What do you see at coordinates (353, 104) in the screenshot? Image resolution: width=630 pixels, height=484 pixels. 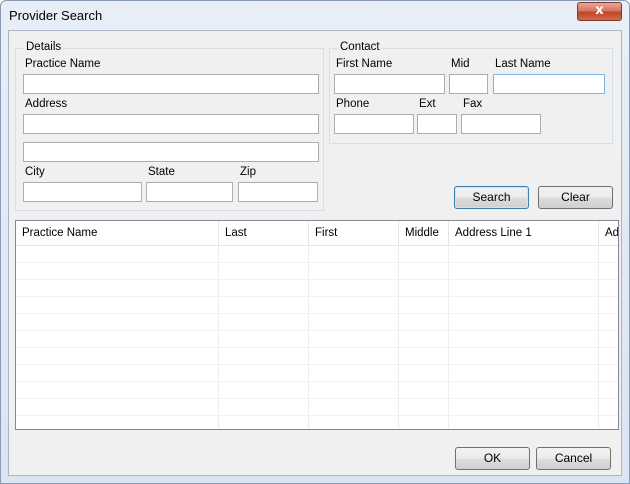 I see `phone-label: Phone` at bounding box center [353, 104].